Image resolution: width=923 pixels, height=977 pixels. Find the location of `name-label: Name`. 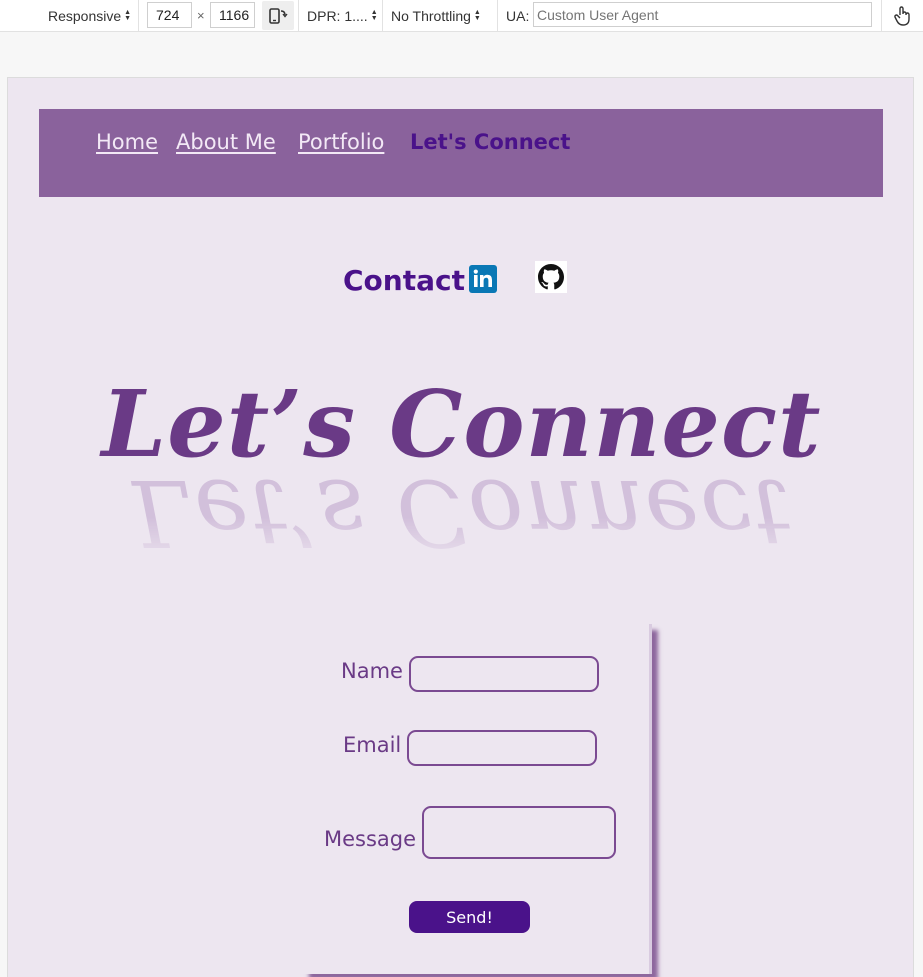

name-label: Name is located at coordinates (372, 671).